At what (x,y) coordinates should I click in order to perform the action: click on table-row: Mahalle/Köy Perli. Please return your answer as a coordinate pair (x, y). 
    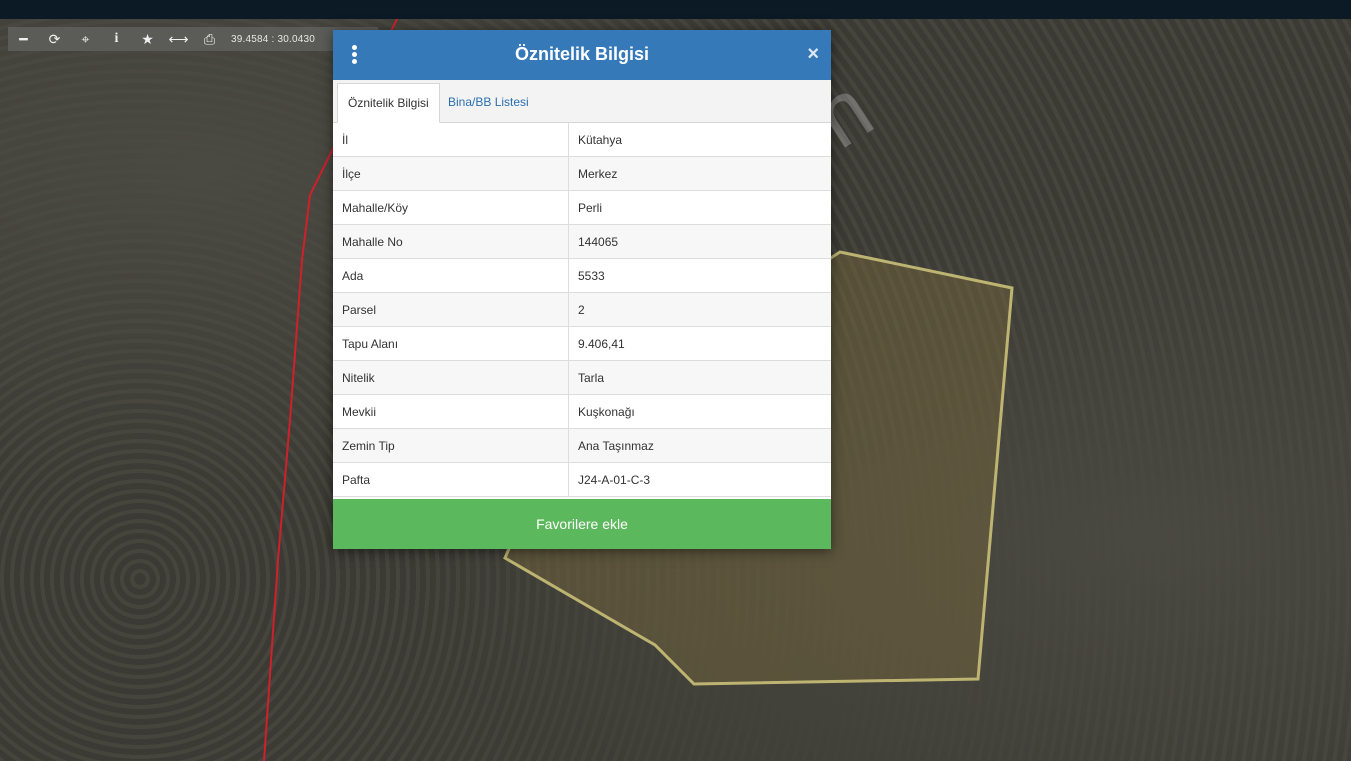
    Looking at the image, I should click on (582, 207).